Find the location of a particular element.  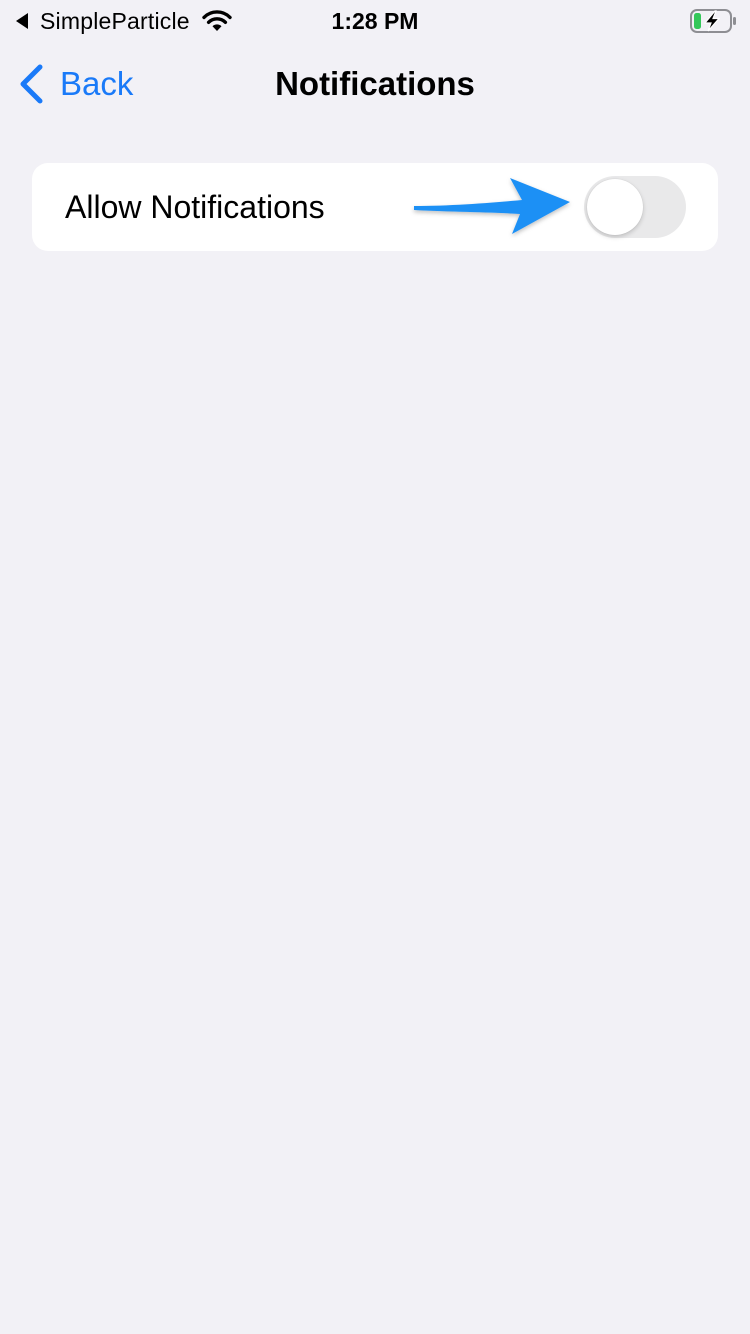

settings-group: Allow Notifications is located at coordinates (375, 207).